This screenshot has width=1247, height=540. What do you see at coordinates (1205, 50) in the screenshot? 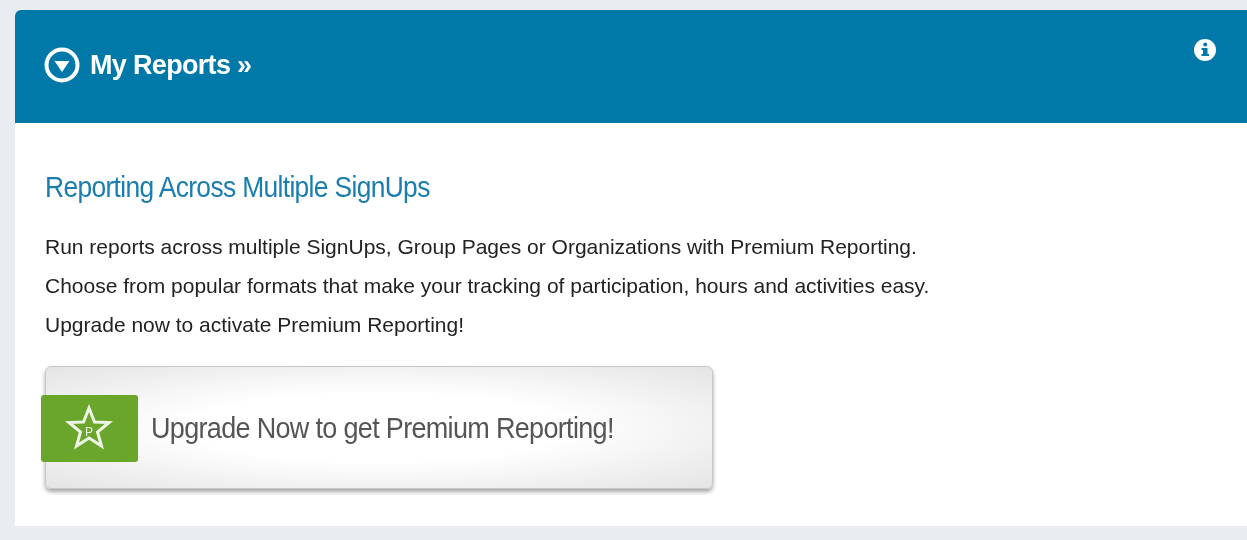
I see `info-icon` at bounding box center [1205, 50].